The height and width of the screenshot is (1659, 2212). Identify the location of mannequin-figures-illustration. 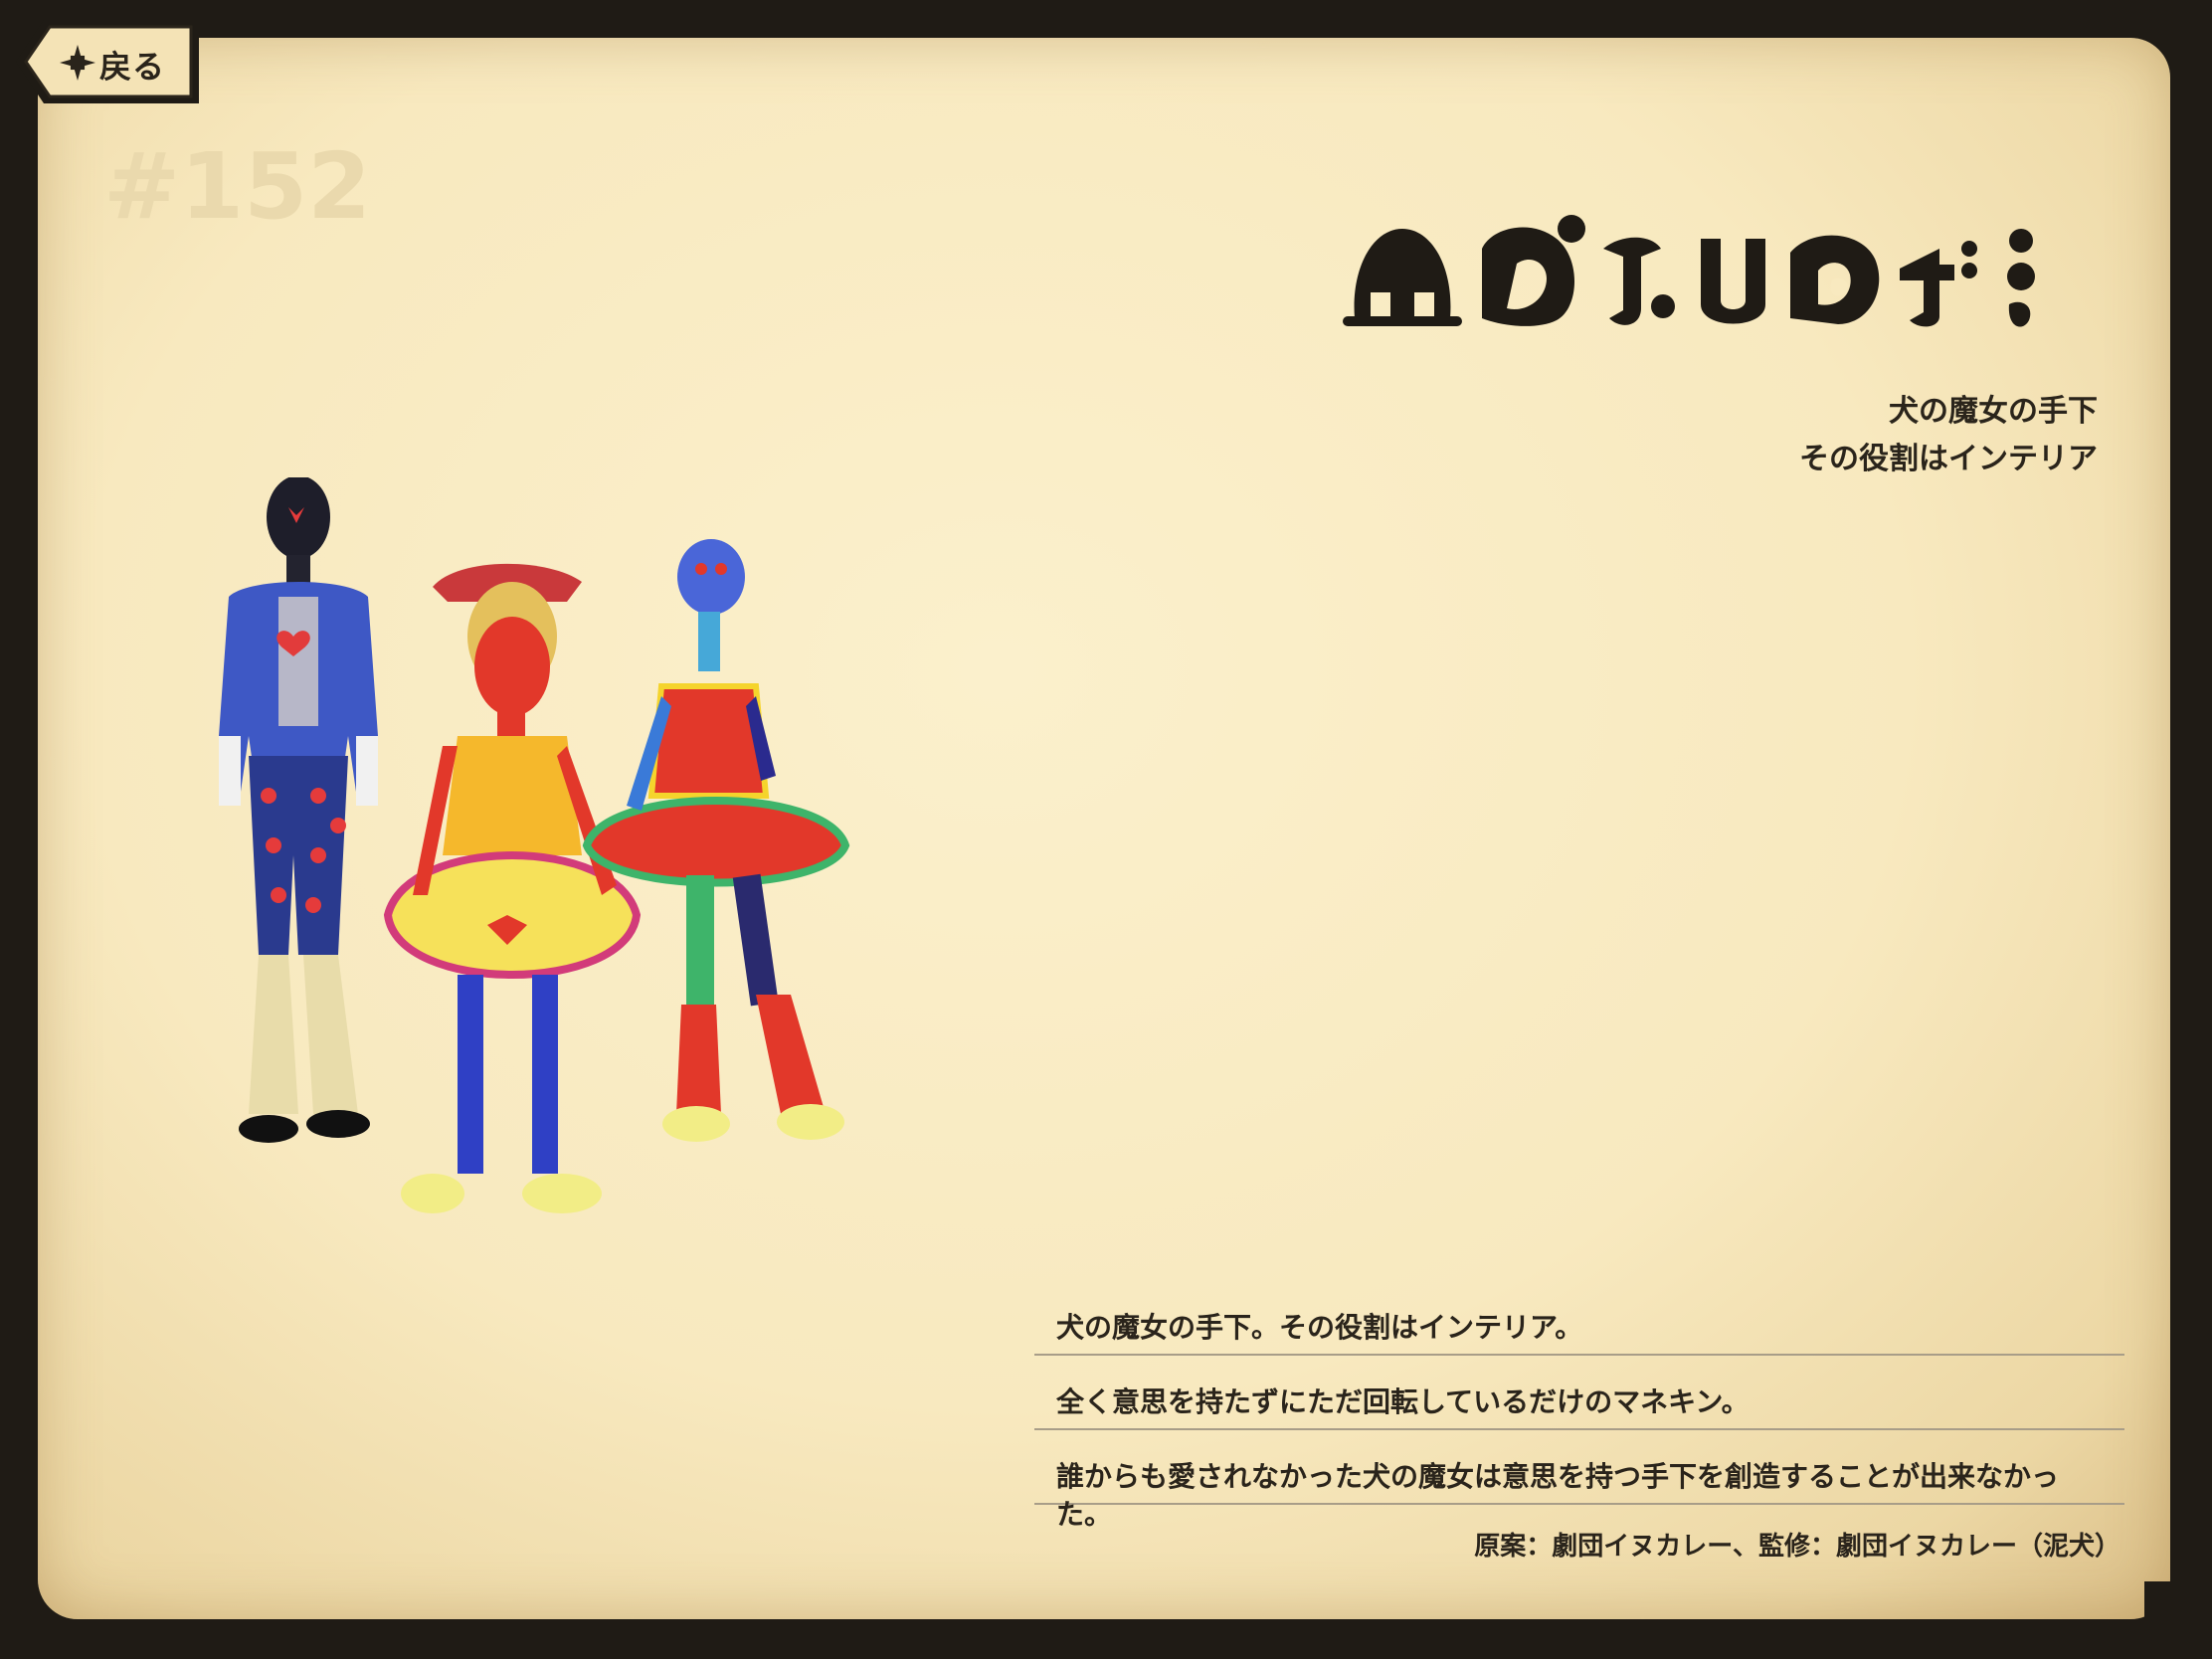
(534, 845).